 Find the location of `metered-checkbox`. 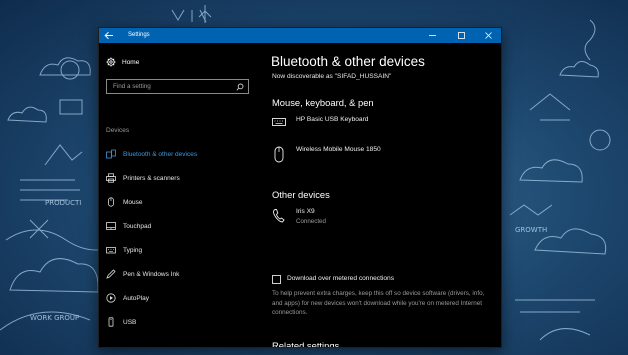

metered-checkbox is located at coordinates (276, 279).